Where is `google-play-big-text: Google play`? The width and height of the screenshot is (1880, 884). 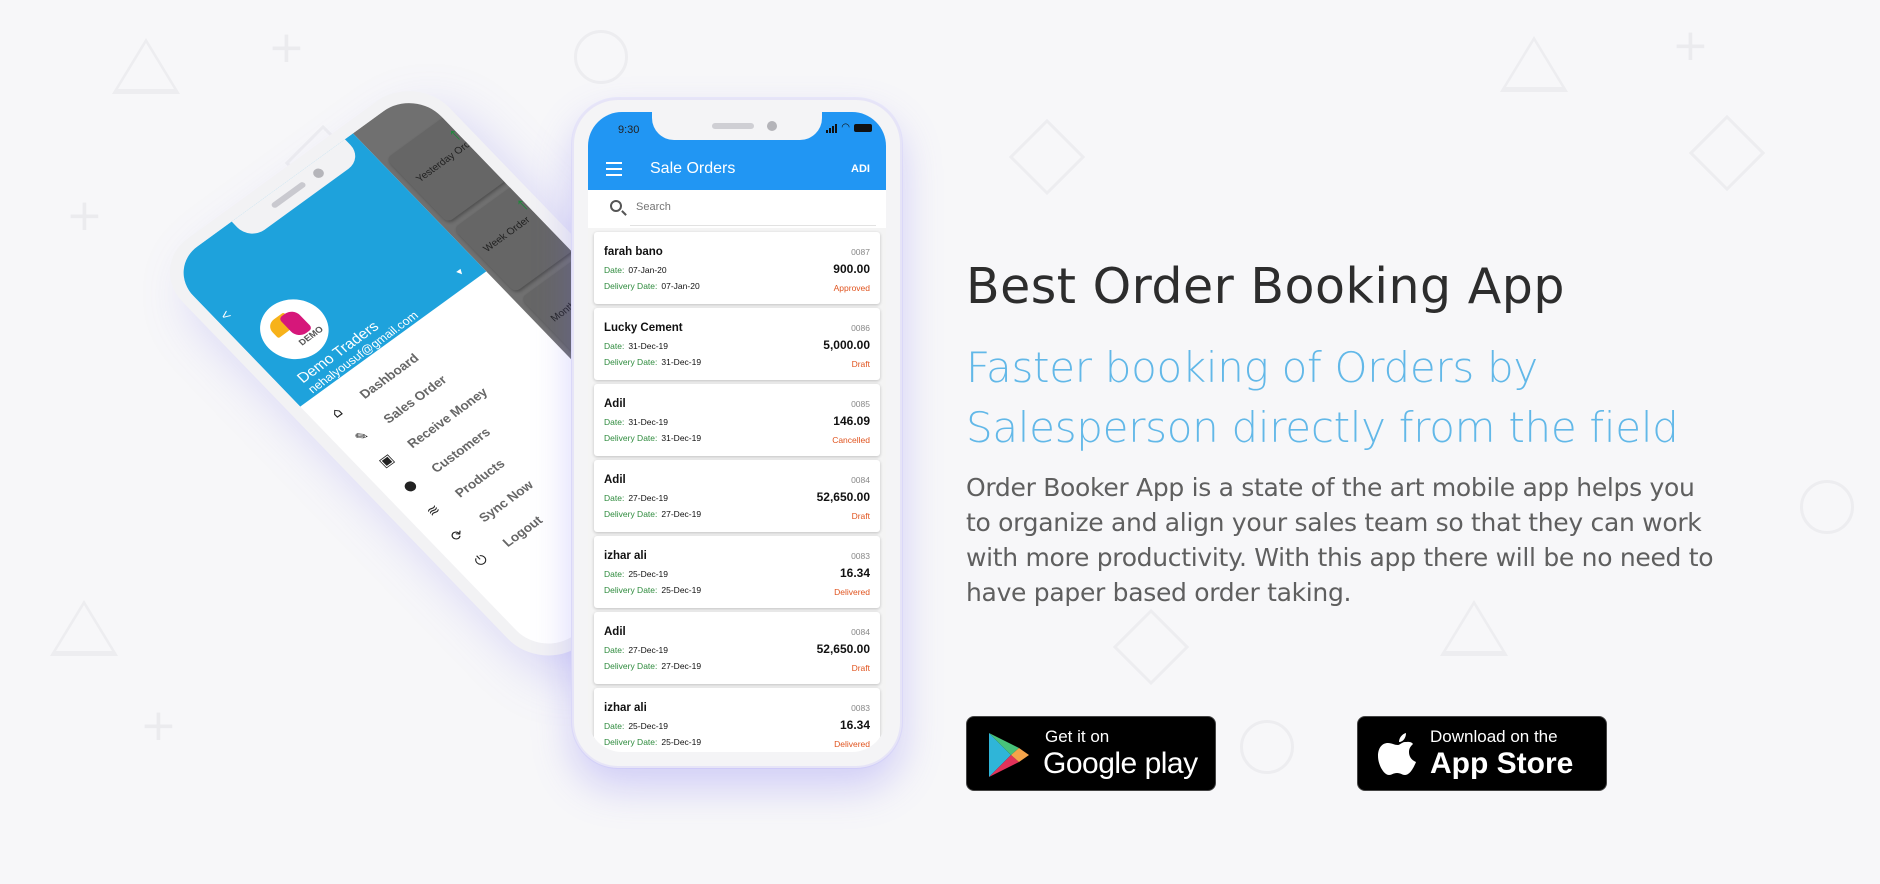 google-play-big-text: Google play is located at coordinates (1120, 763).